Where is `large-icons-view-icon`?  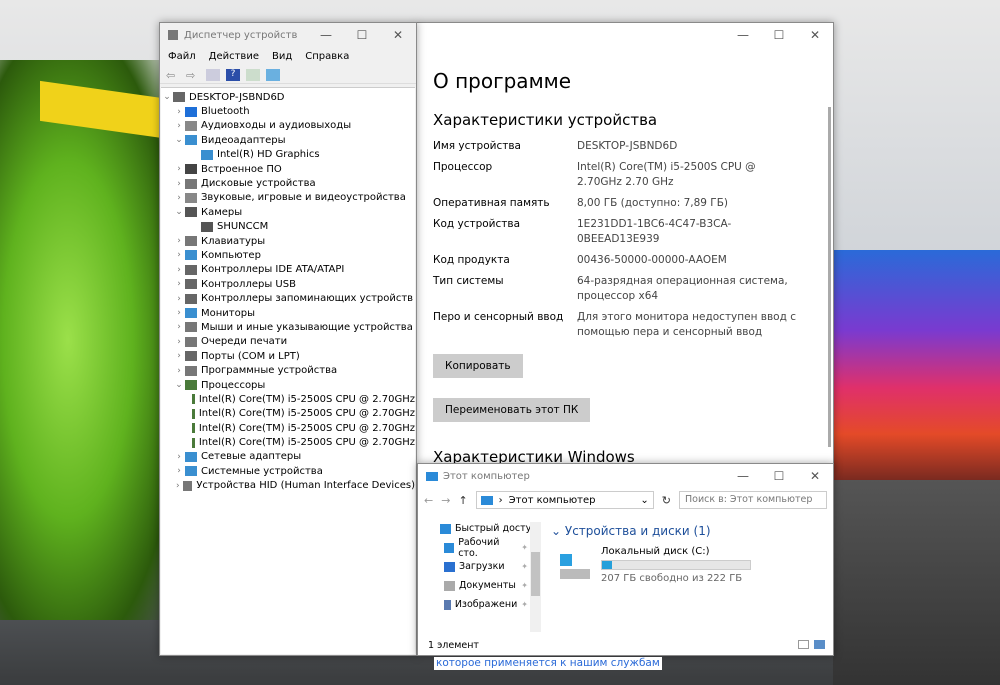 large-icons-view-icon is located at coordinates (819, 644).